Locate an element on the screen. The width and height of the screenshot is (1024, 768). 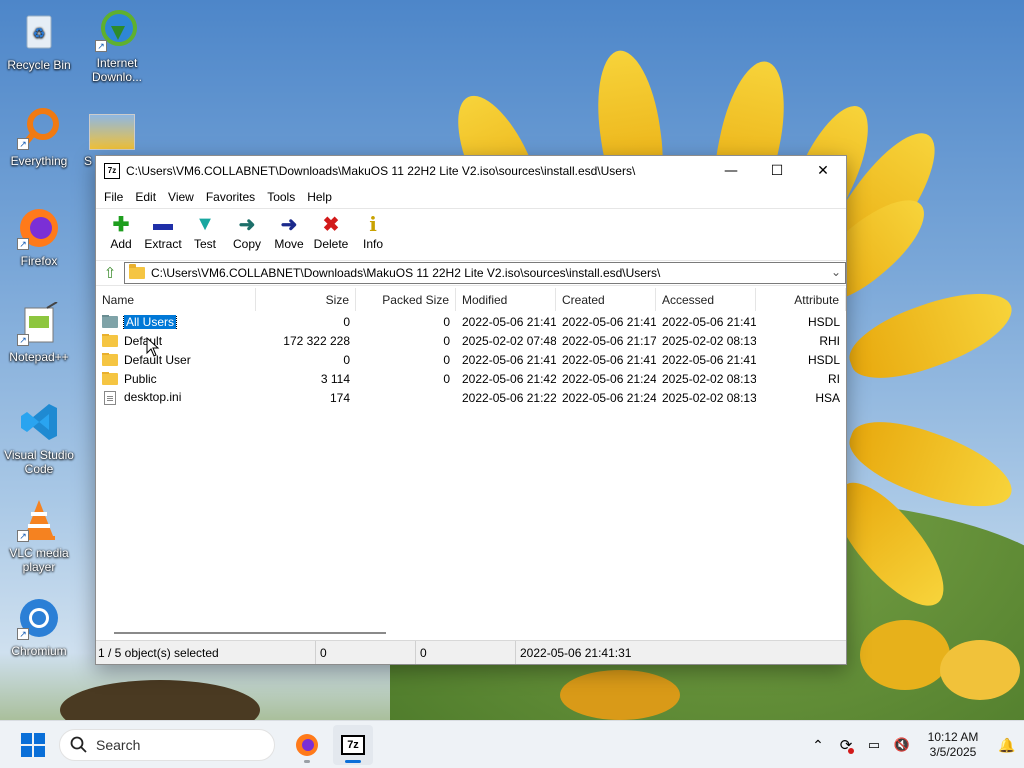
menu-help: Help is located at coordinates (319, 197).